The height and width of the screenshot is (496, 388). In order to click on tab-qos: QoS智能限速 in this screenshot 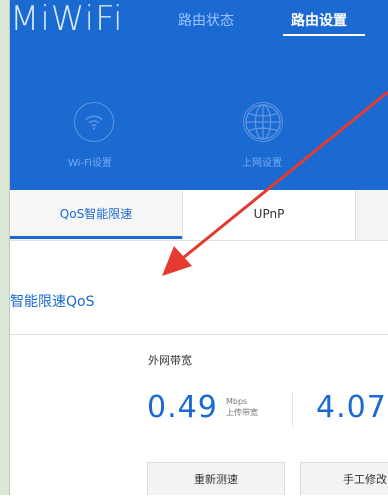, I will do `click(96, 215)`.